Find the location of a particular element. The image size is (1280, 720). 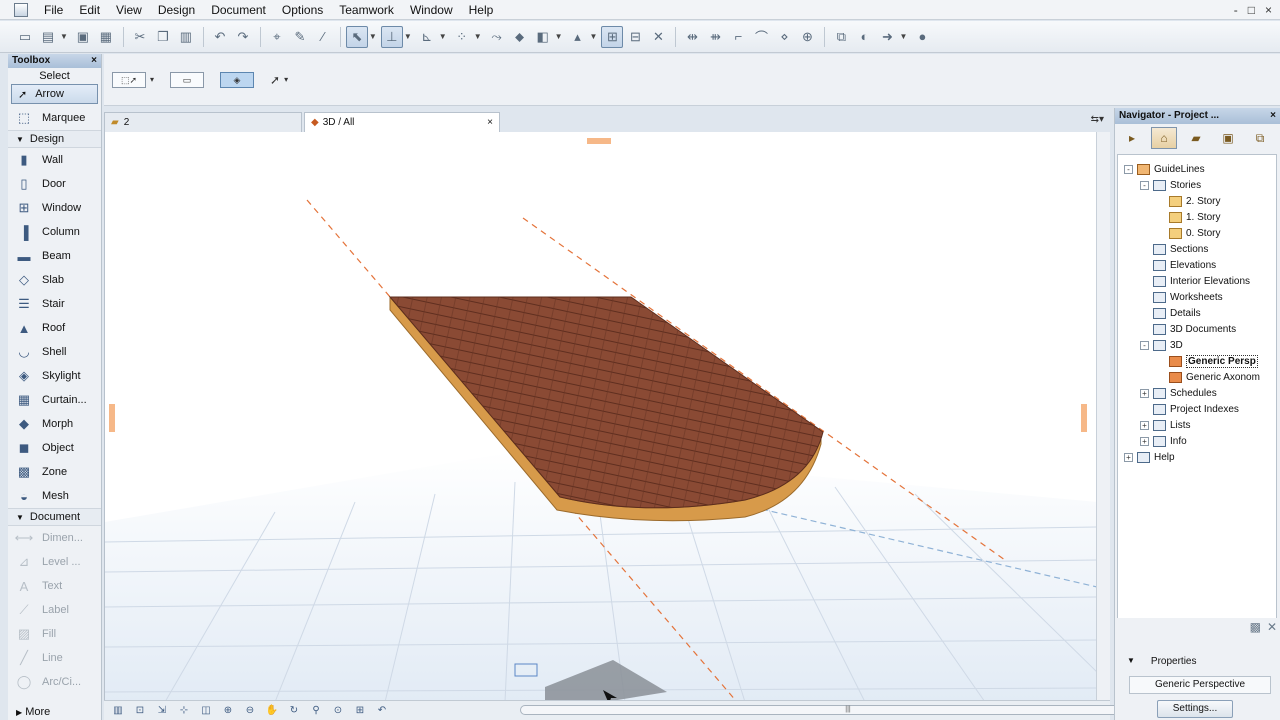

delete-view-icon: ✕ is located at coordinates (1272, 627).